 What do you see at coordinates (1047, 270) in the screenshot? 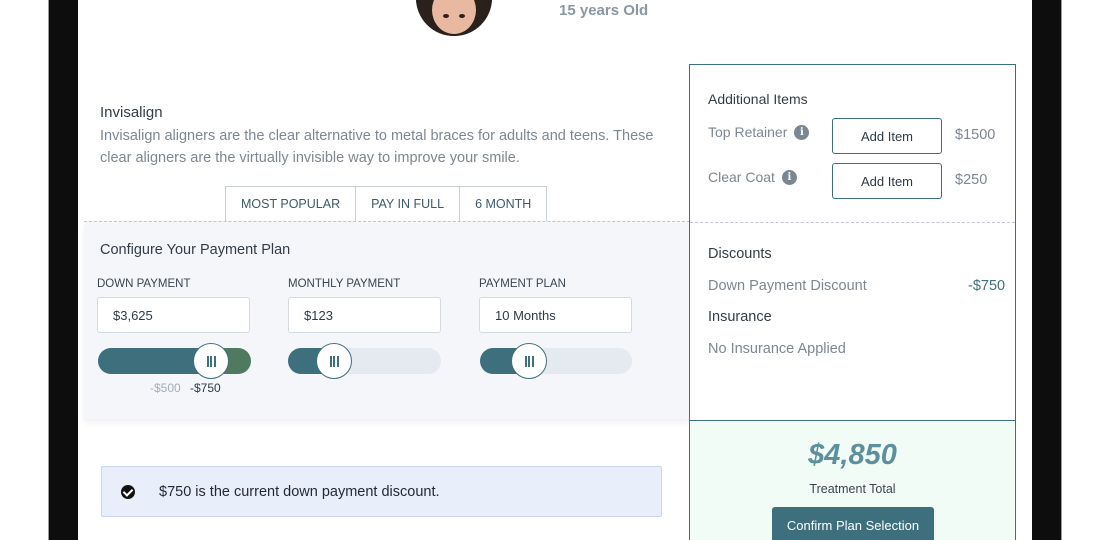
I see `device-bezel-right` at bounding box center [1047, 270].